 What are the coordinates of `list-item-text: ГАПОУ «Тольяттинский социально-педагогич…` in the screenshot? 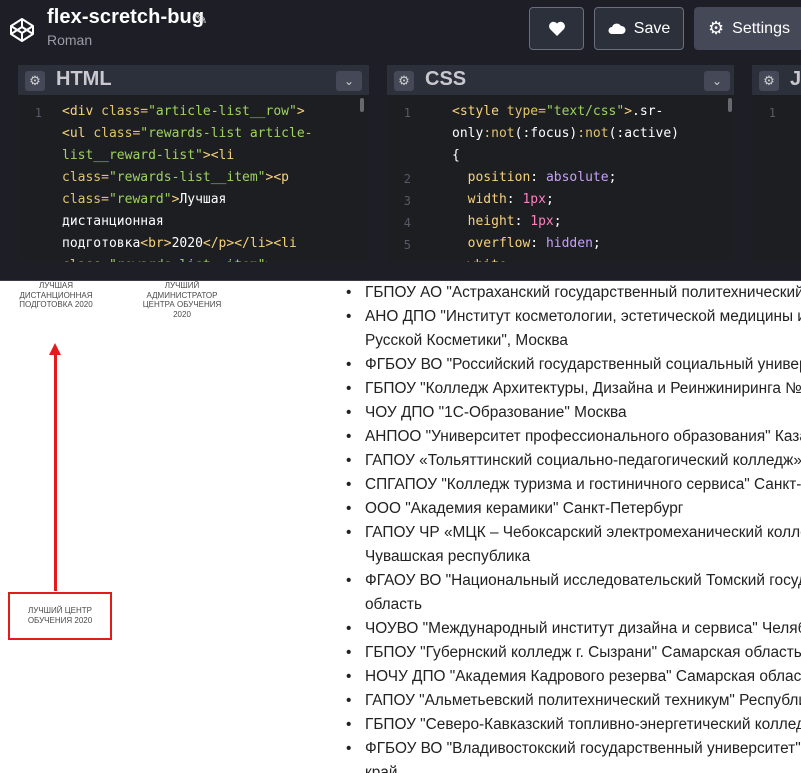 It's located at (583, 460).